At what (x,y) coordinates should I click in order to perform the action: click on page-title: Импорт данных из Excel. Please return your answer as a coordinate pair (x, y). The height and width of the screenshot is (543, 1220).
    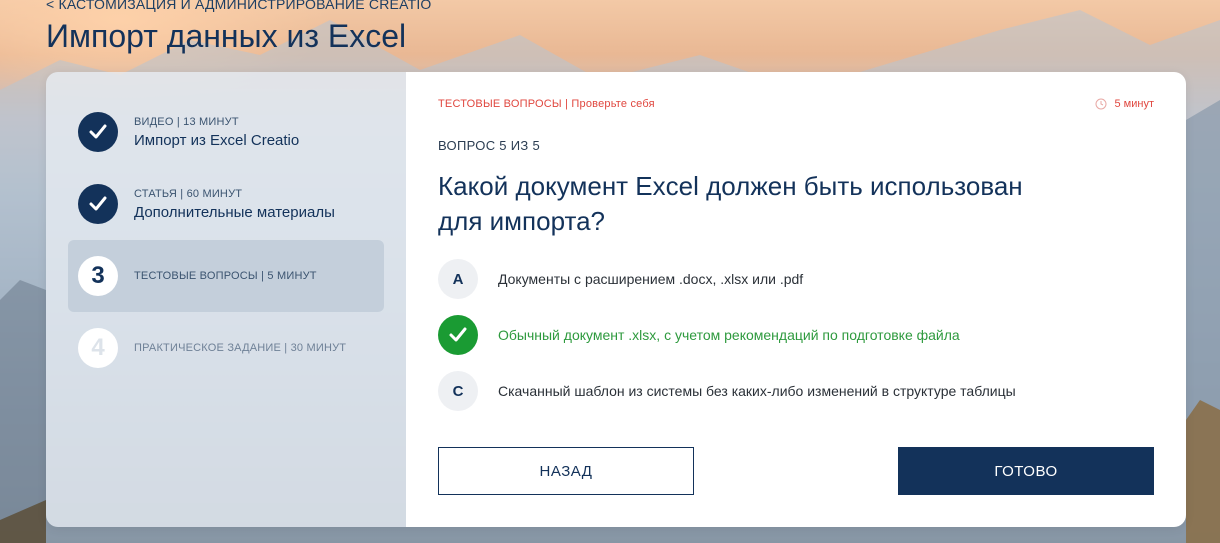
    Looking at the image, I should click on (226, 36).